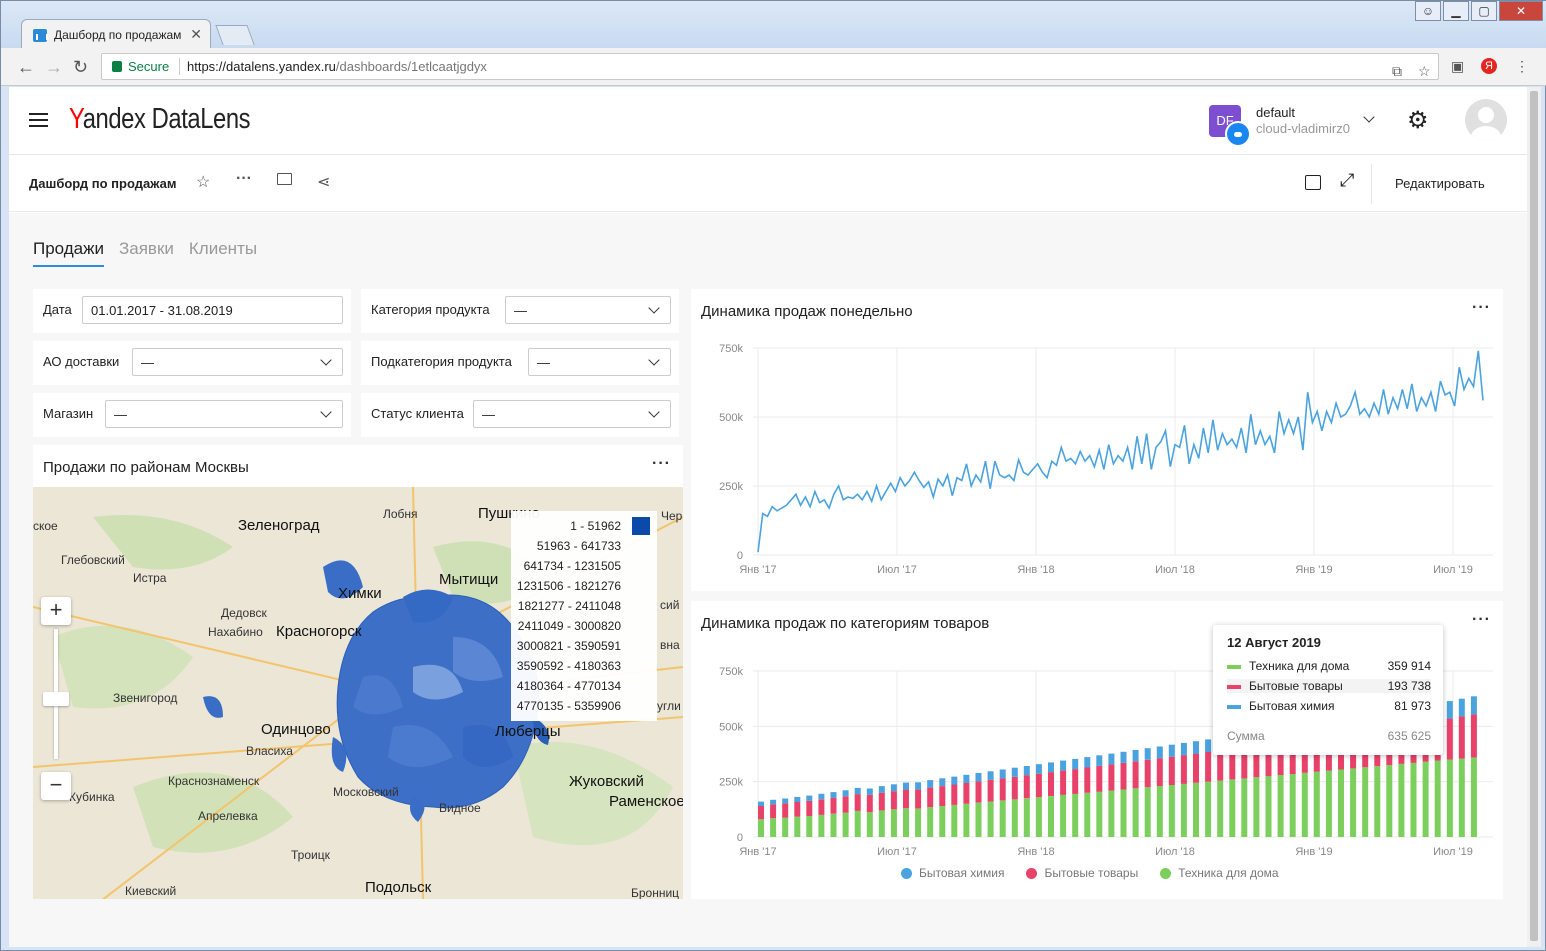 This screenshot has width=1546, height=951. I want to click on status-select: —, so click(572, 414).